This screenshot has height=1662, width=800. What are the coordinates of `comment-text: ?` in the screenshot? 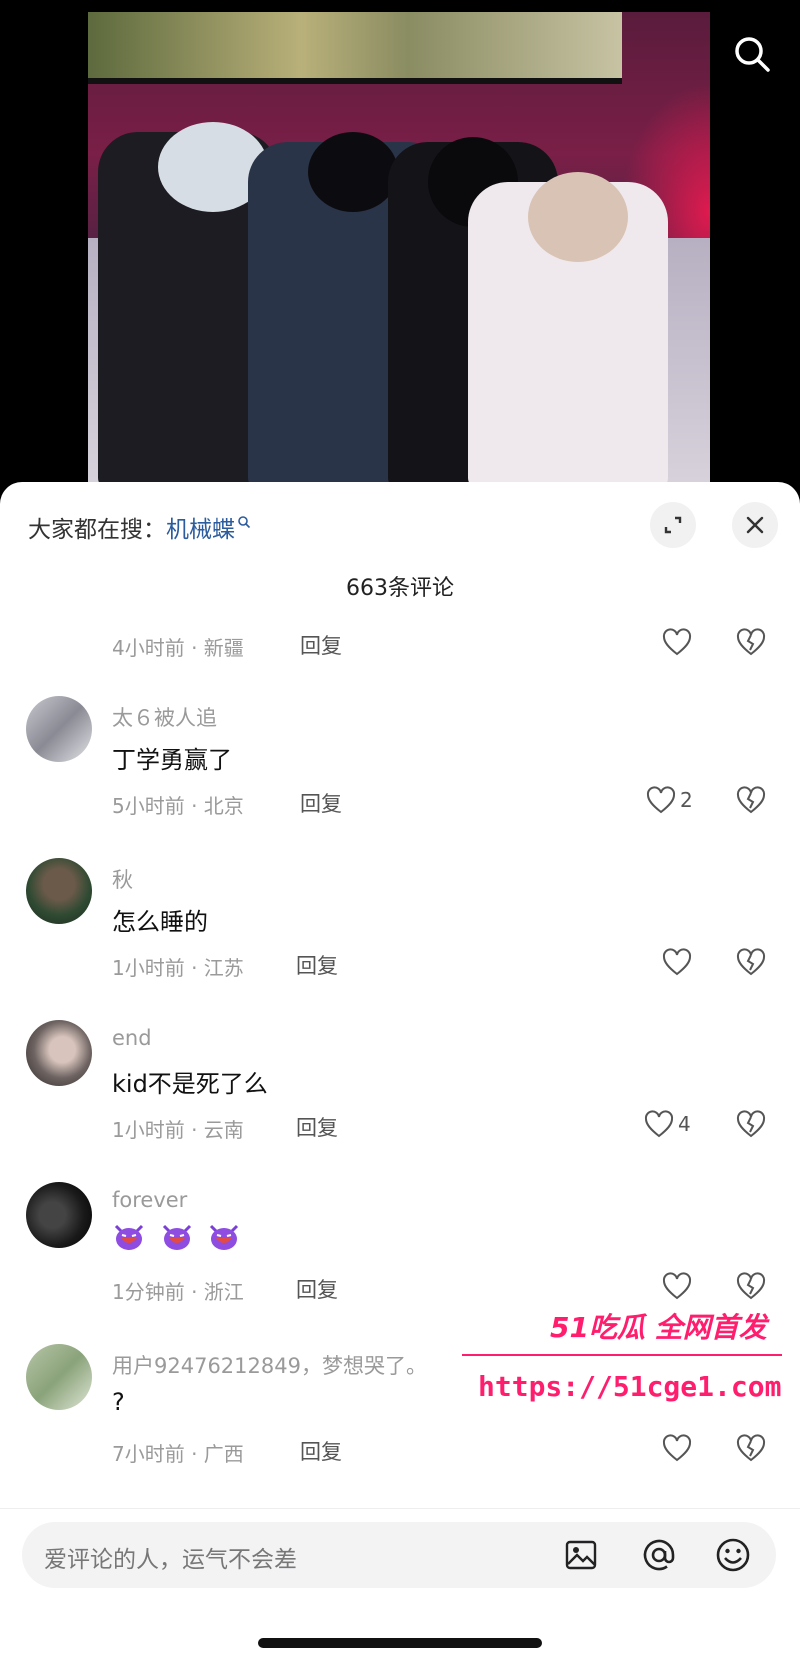 It's located at (118, 1402).